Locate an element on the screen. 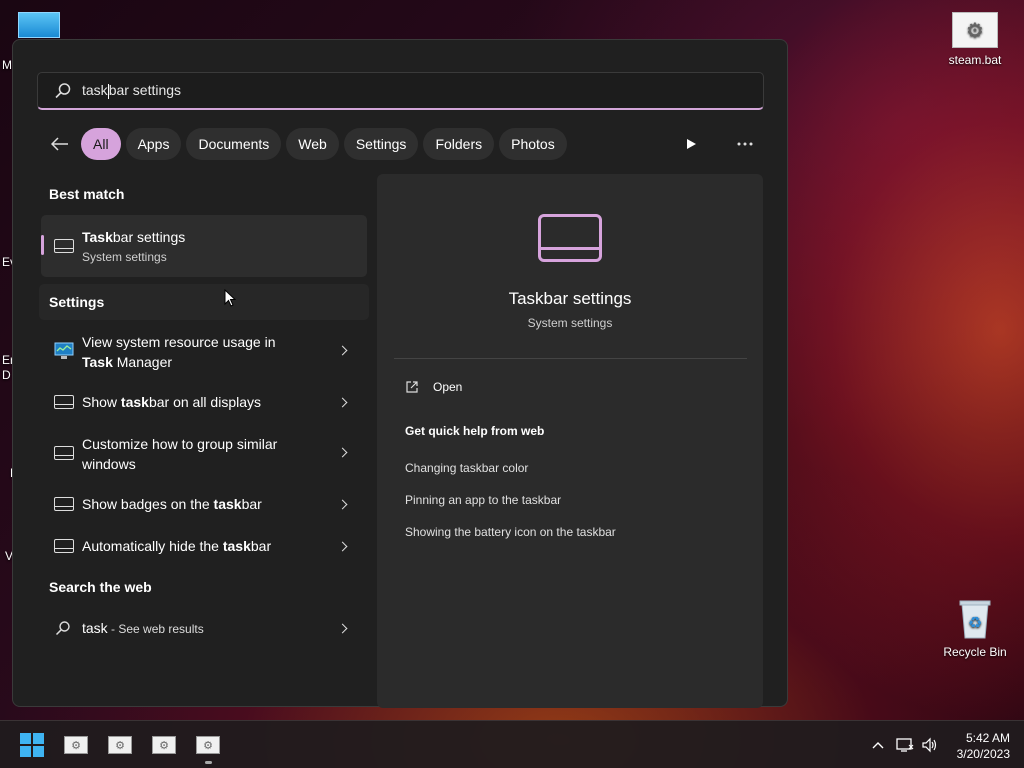  preview-subtitle: System settings is located at coordinates (570, 323).